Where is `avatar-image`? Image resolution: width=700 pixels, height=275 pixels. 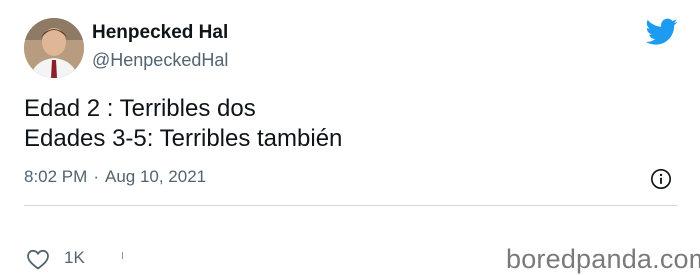 avatar-image is located at coordinates (54, 48).